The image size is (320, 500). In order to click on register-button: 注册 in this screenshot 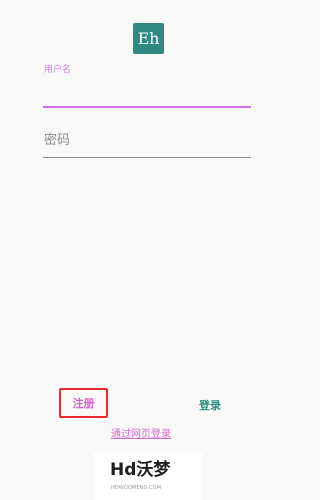, I will do `click(83, 403)`.